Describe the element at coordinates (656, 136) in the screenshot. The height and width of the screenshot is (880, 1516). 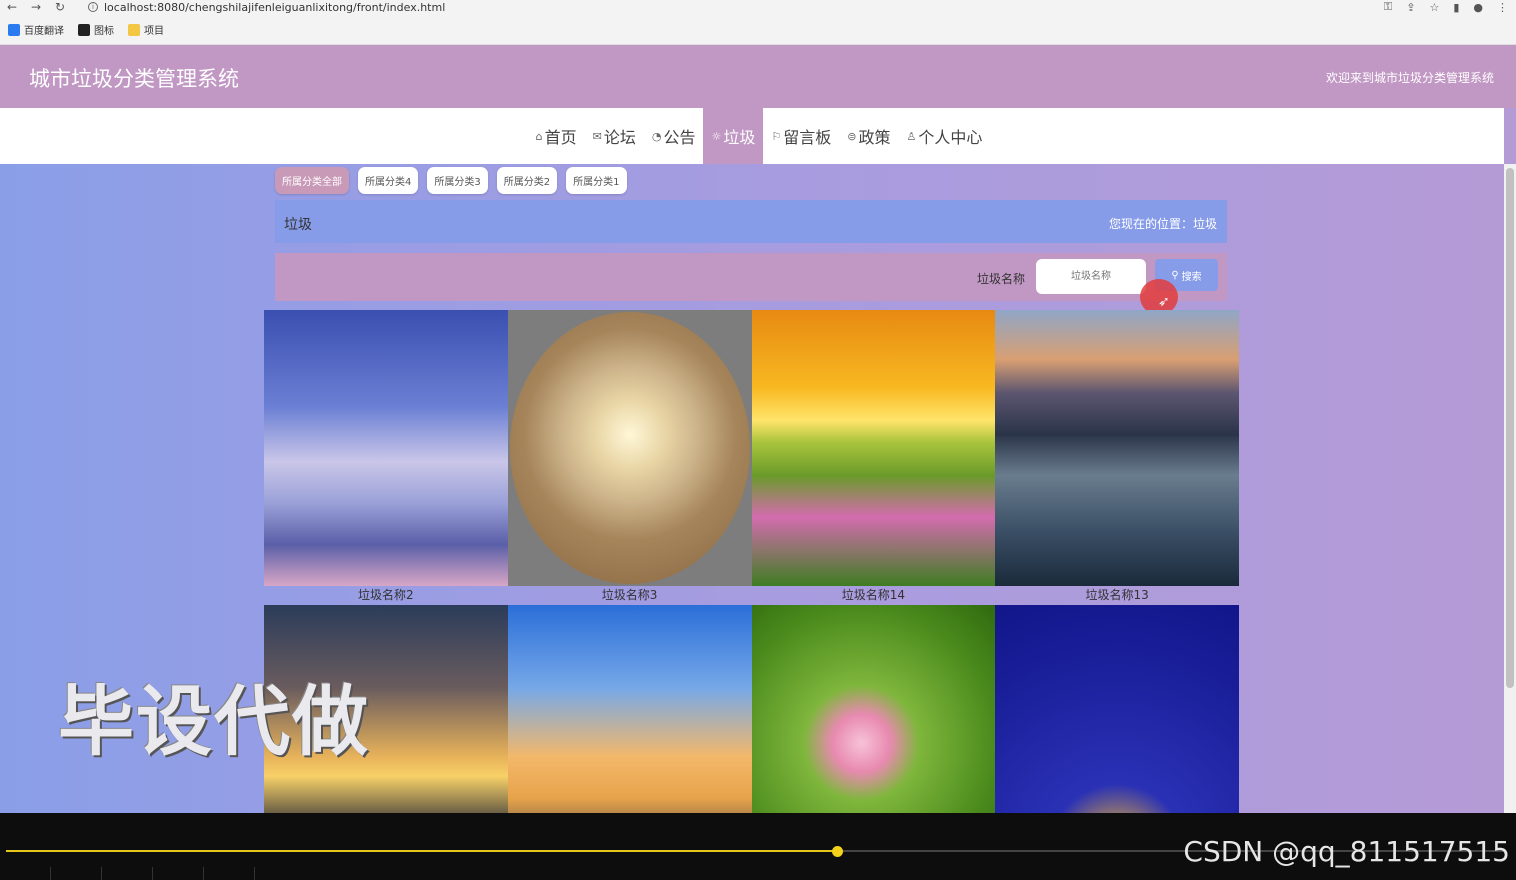
I see `clock-icon: ◔` at that location.